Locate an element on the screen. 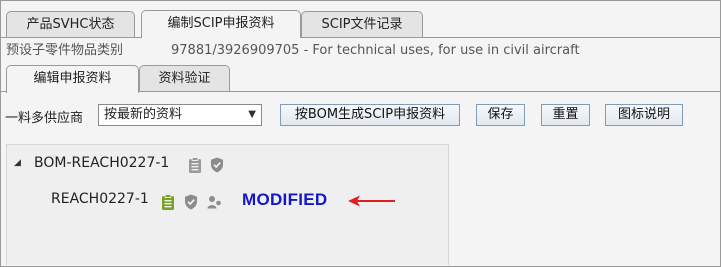 The image size is (721, 267). tab-scip-file-records: SCIP文件记录 is located at coordinates (362, 24).